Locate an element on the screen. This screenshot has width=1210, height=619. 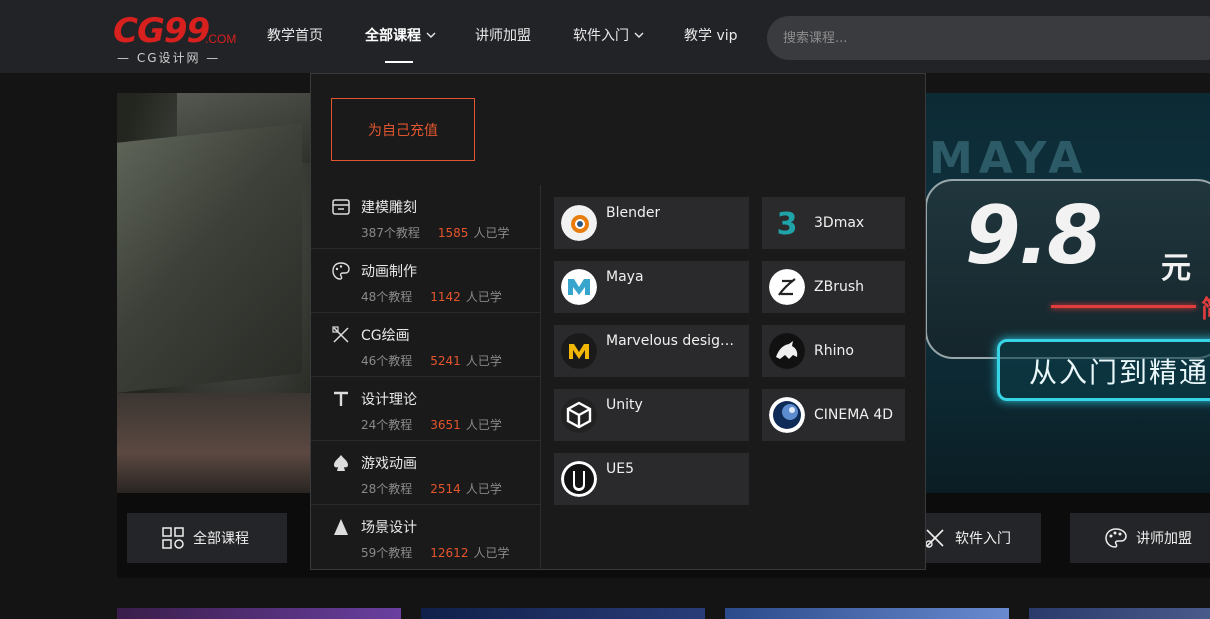
category-count: 46个教程 is located at coordinates (387, 361).